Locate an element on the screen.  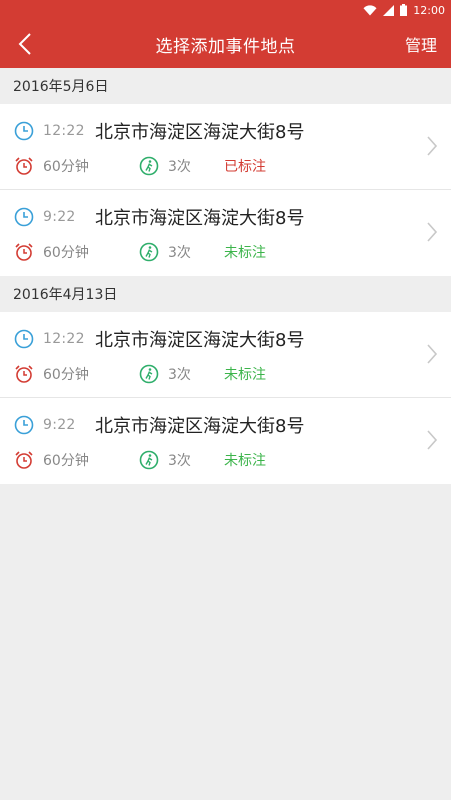
status-bar: 12:00 is located at coordinates (225, 10).